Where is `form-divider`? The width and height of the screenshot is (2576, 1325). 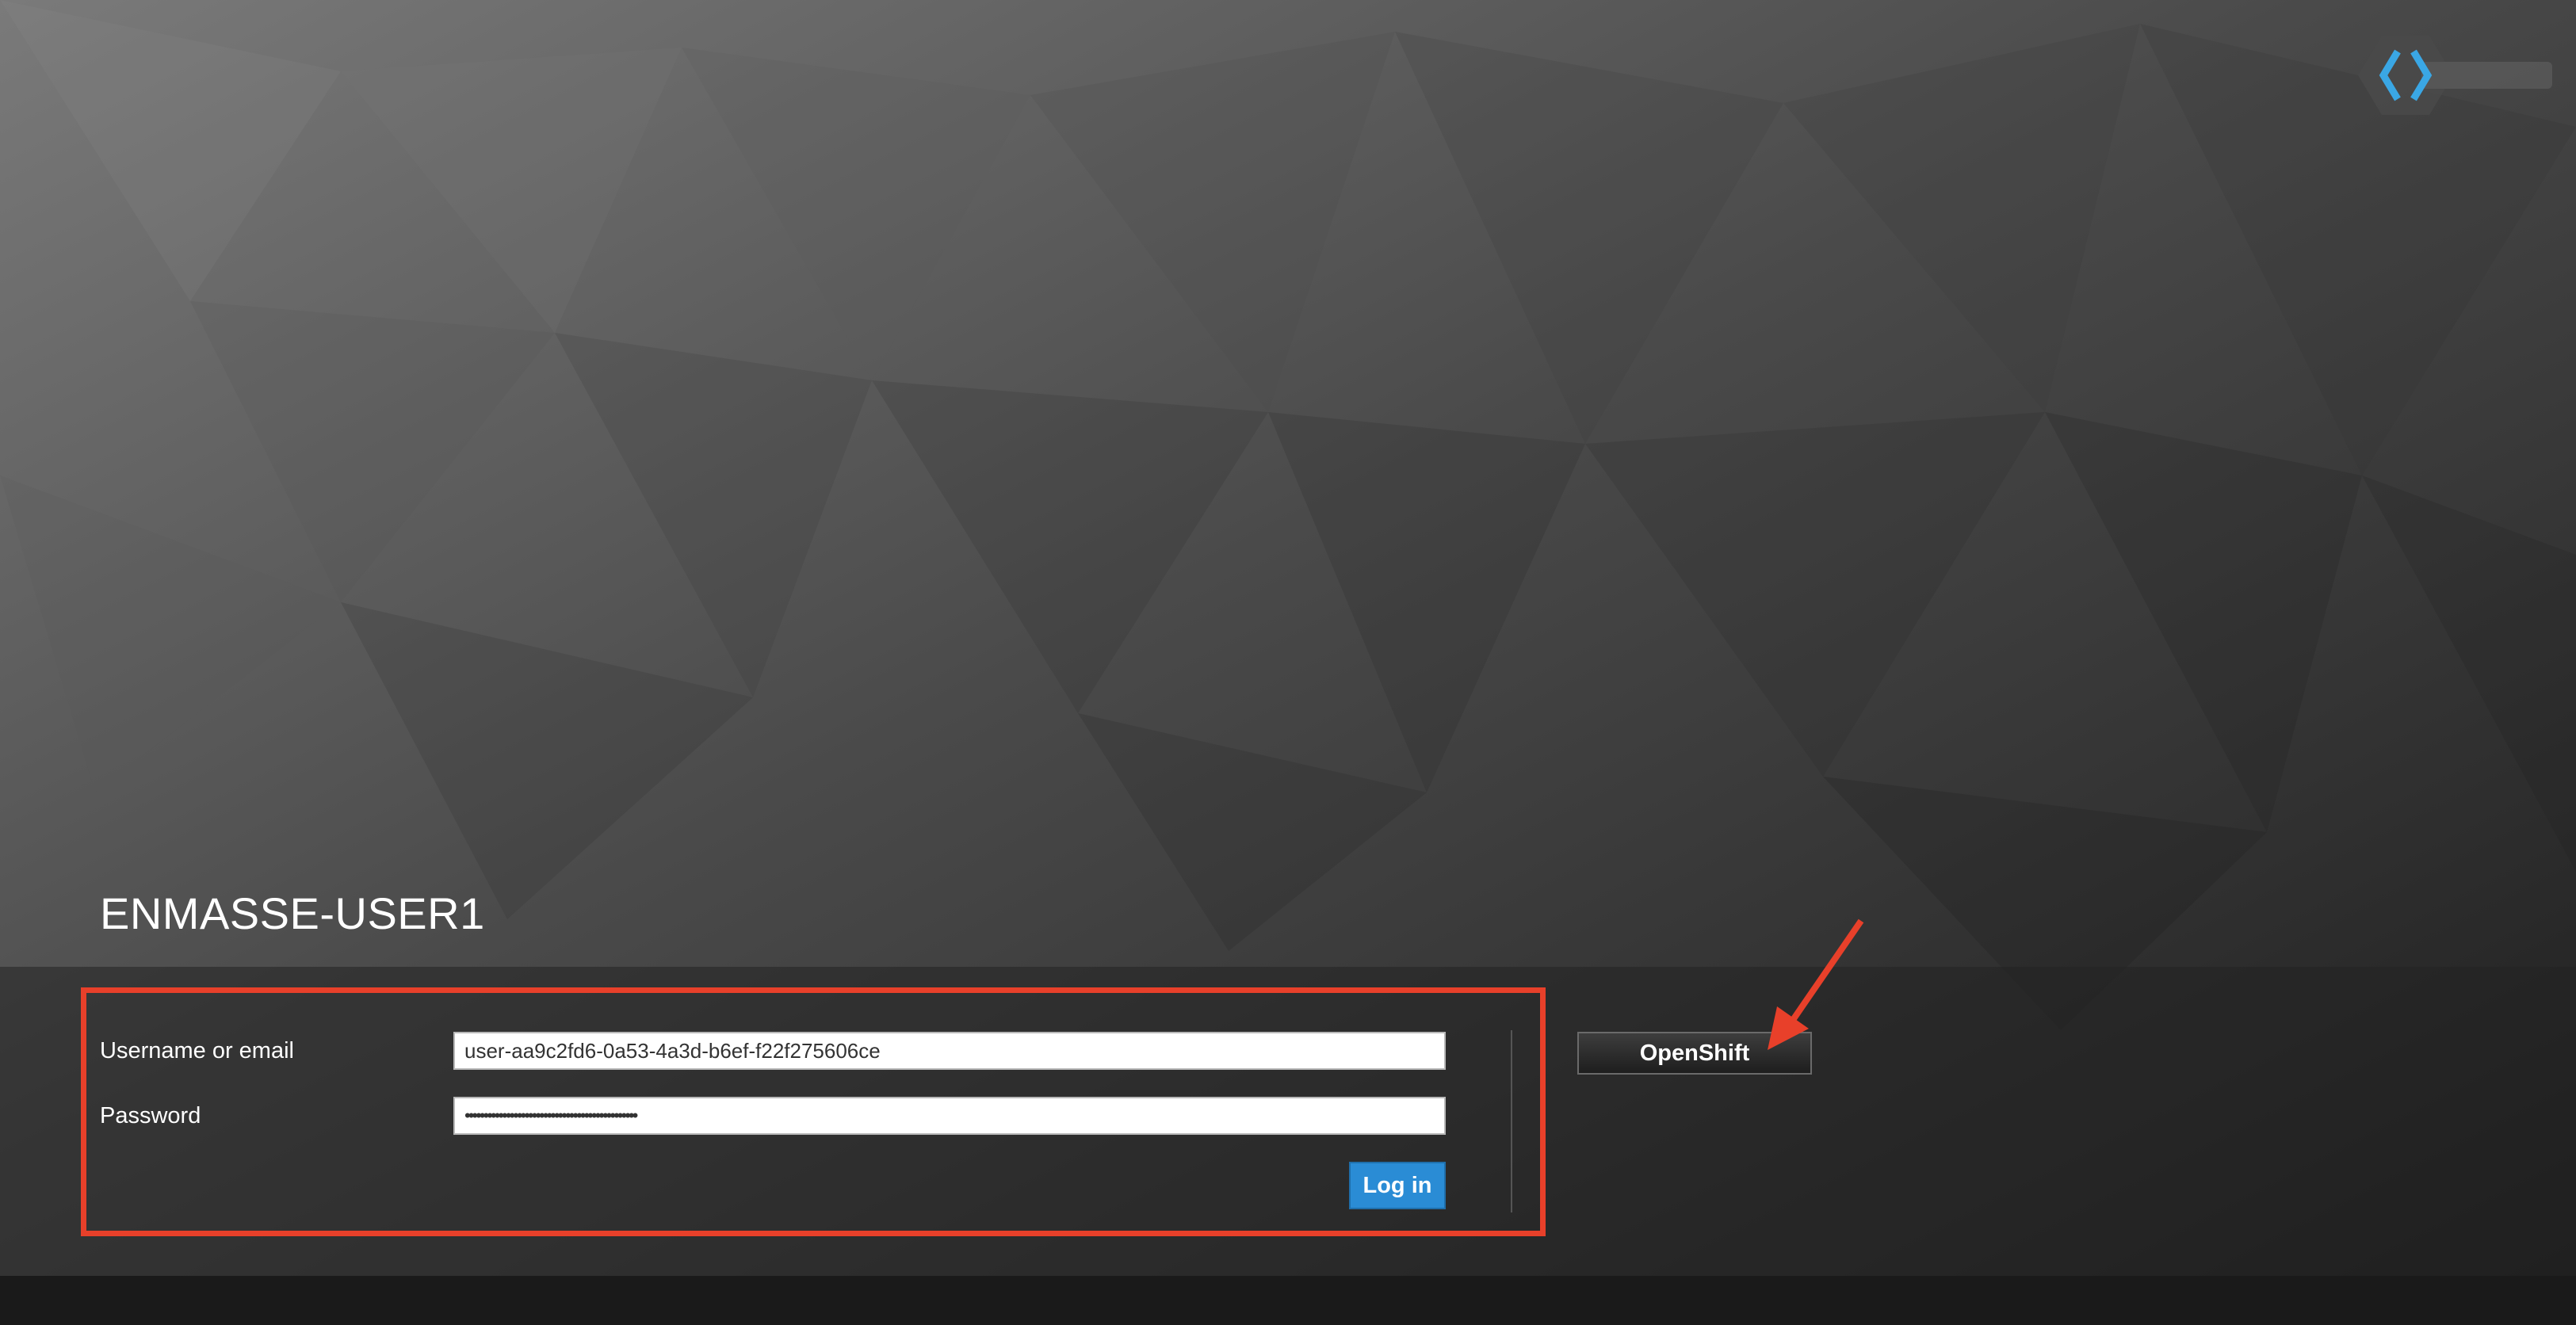
form-divider is located at coordinates (1511, 1121).